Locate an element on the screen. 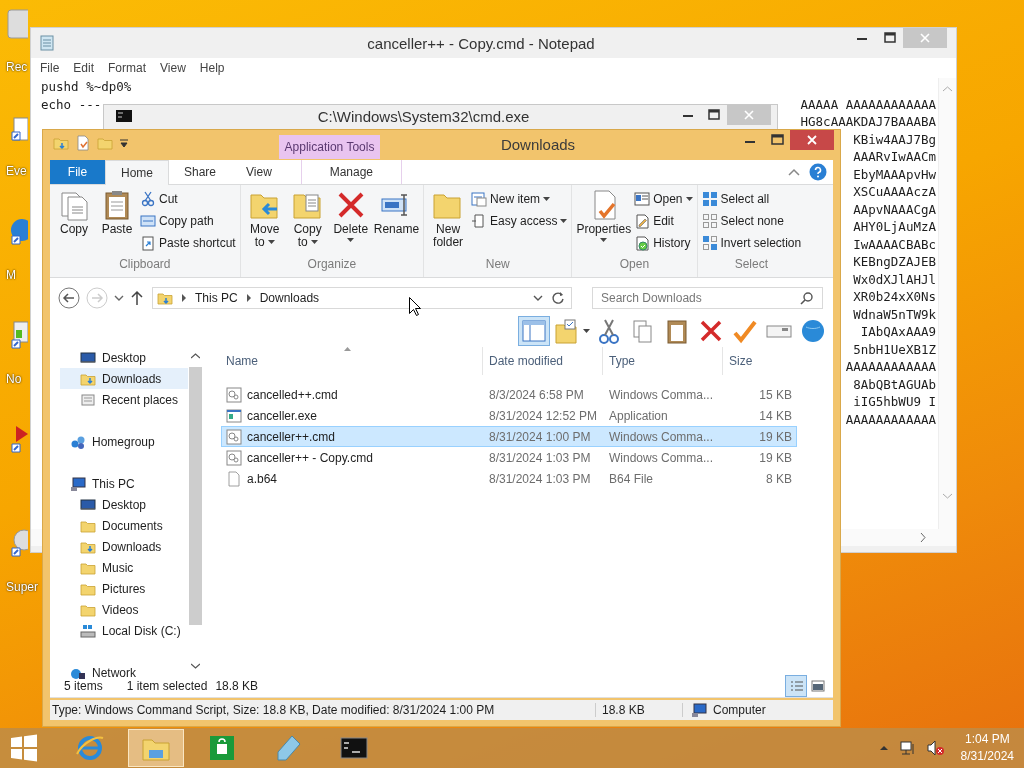  address-bar: This PC Downloads is located at coordinates (362, 298).